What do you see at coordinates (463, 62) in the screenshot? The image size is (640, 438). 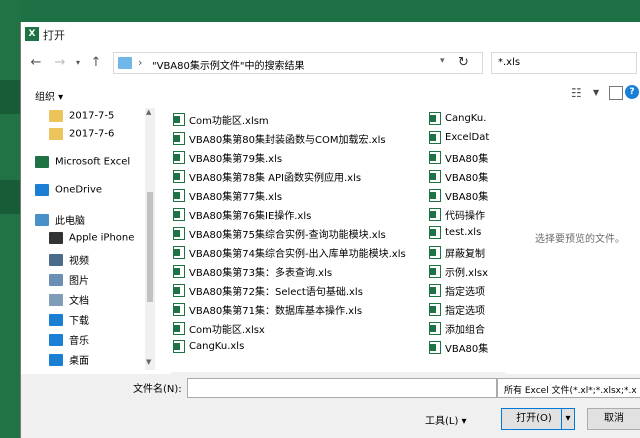 I see `refresh-icon: ↻` at bounding box center [463, 62].